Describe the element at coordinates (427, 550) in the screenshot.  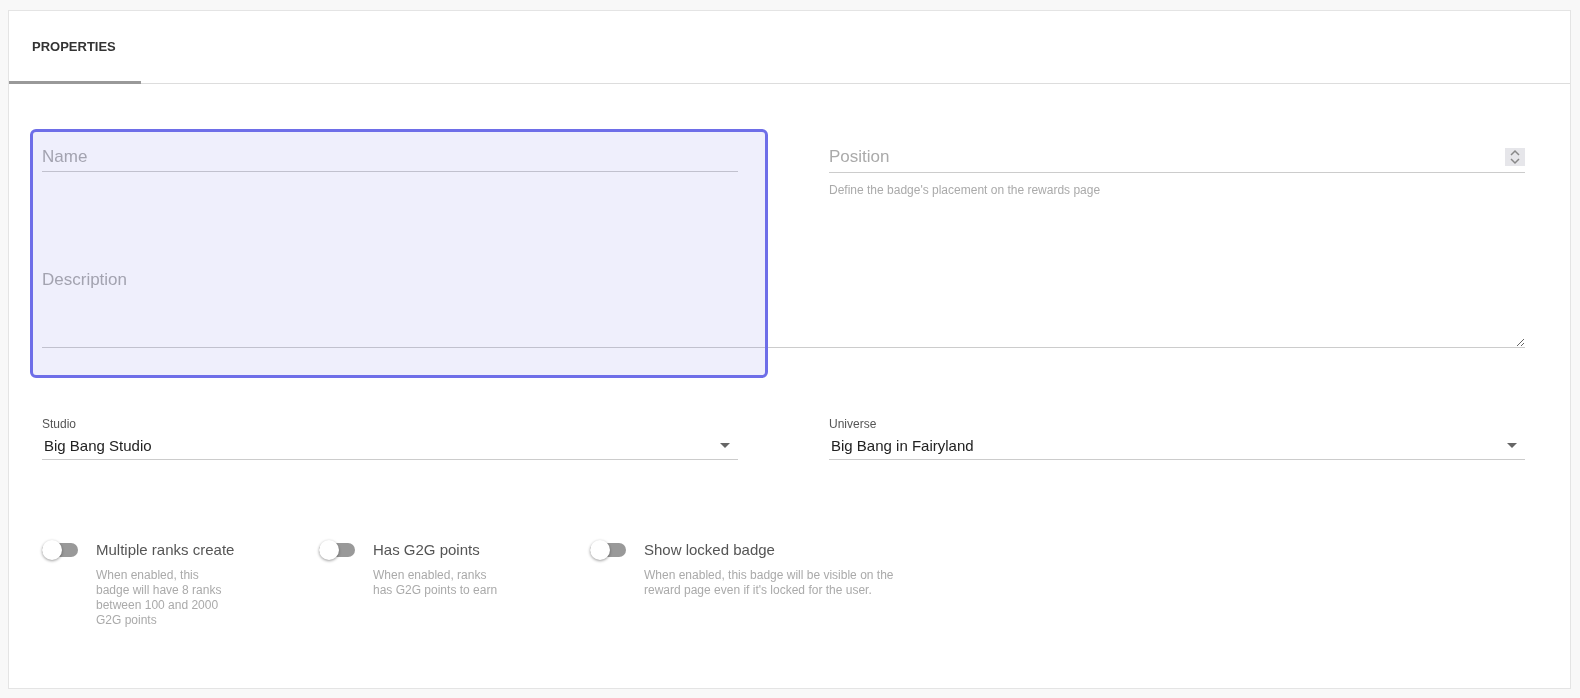
I see `toggle-label: Has G2G points` at that location.